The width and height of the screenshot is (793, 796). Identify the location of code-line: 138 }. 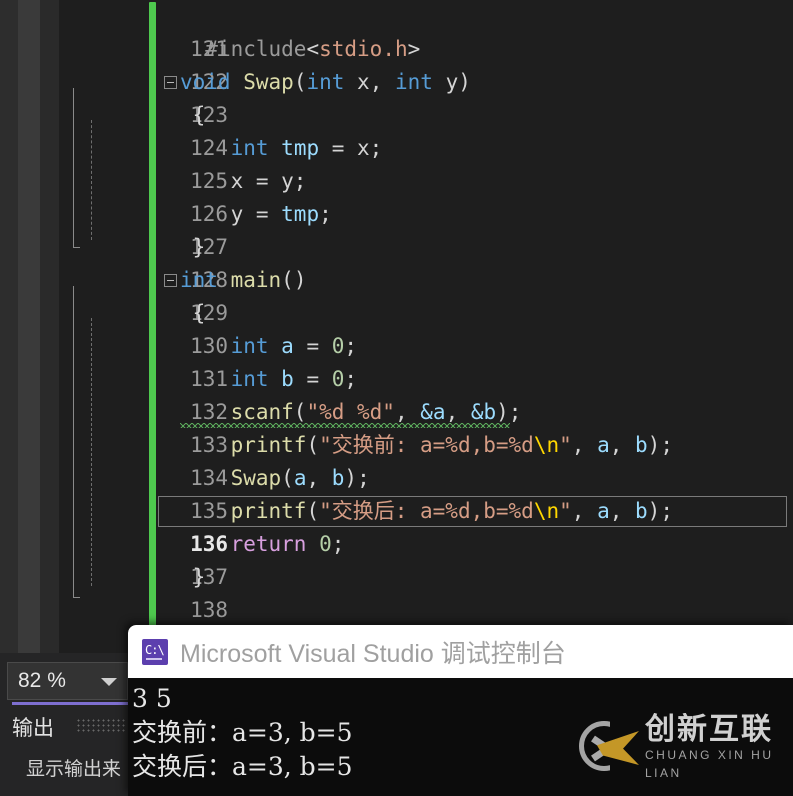
(474, 591).